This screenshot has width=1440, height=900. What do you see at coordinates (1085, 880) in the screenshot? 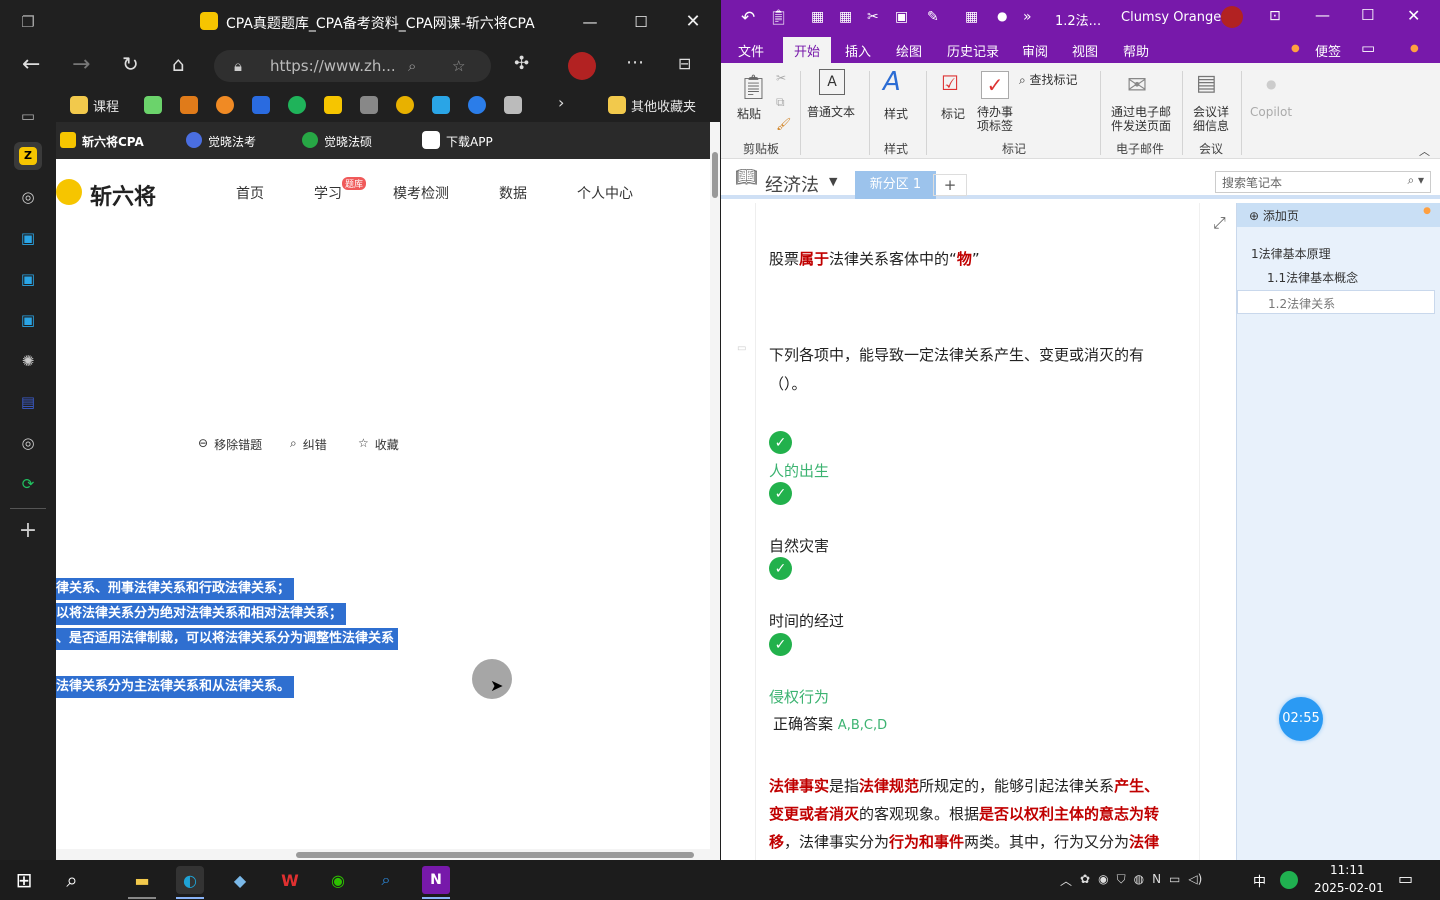
I see `tray-app-icon: ✿` at bounding box center [1085, 880].